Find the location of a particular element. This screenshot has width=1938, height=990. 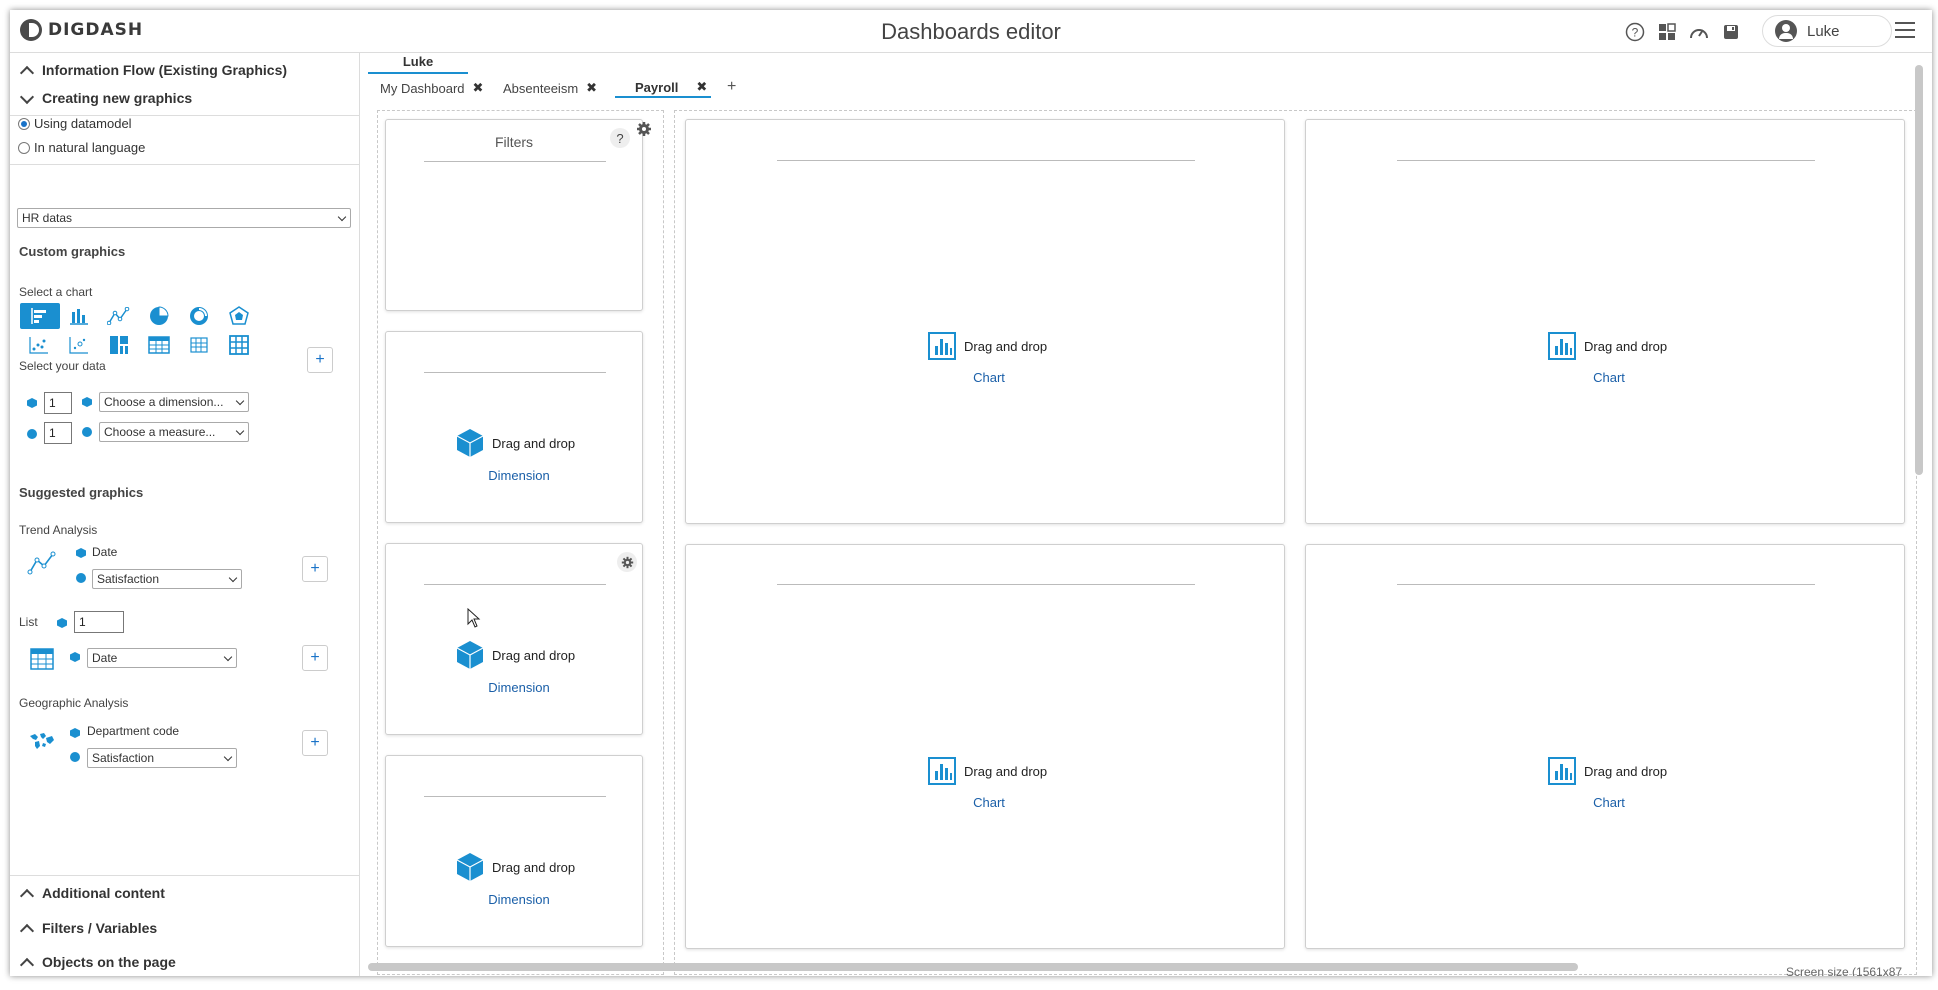

widgets-icon is located at coordinates (1667, 32).